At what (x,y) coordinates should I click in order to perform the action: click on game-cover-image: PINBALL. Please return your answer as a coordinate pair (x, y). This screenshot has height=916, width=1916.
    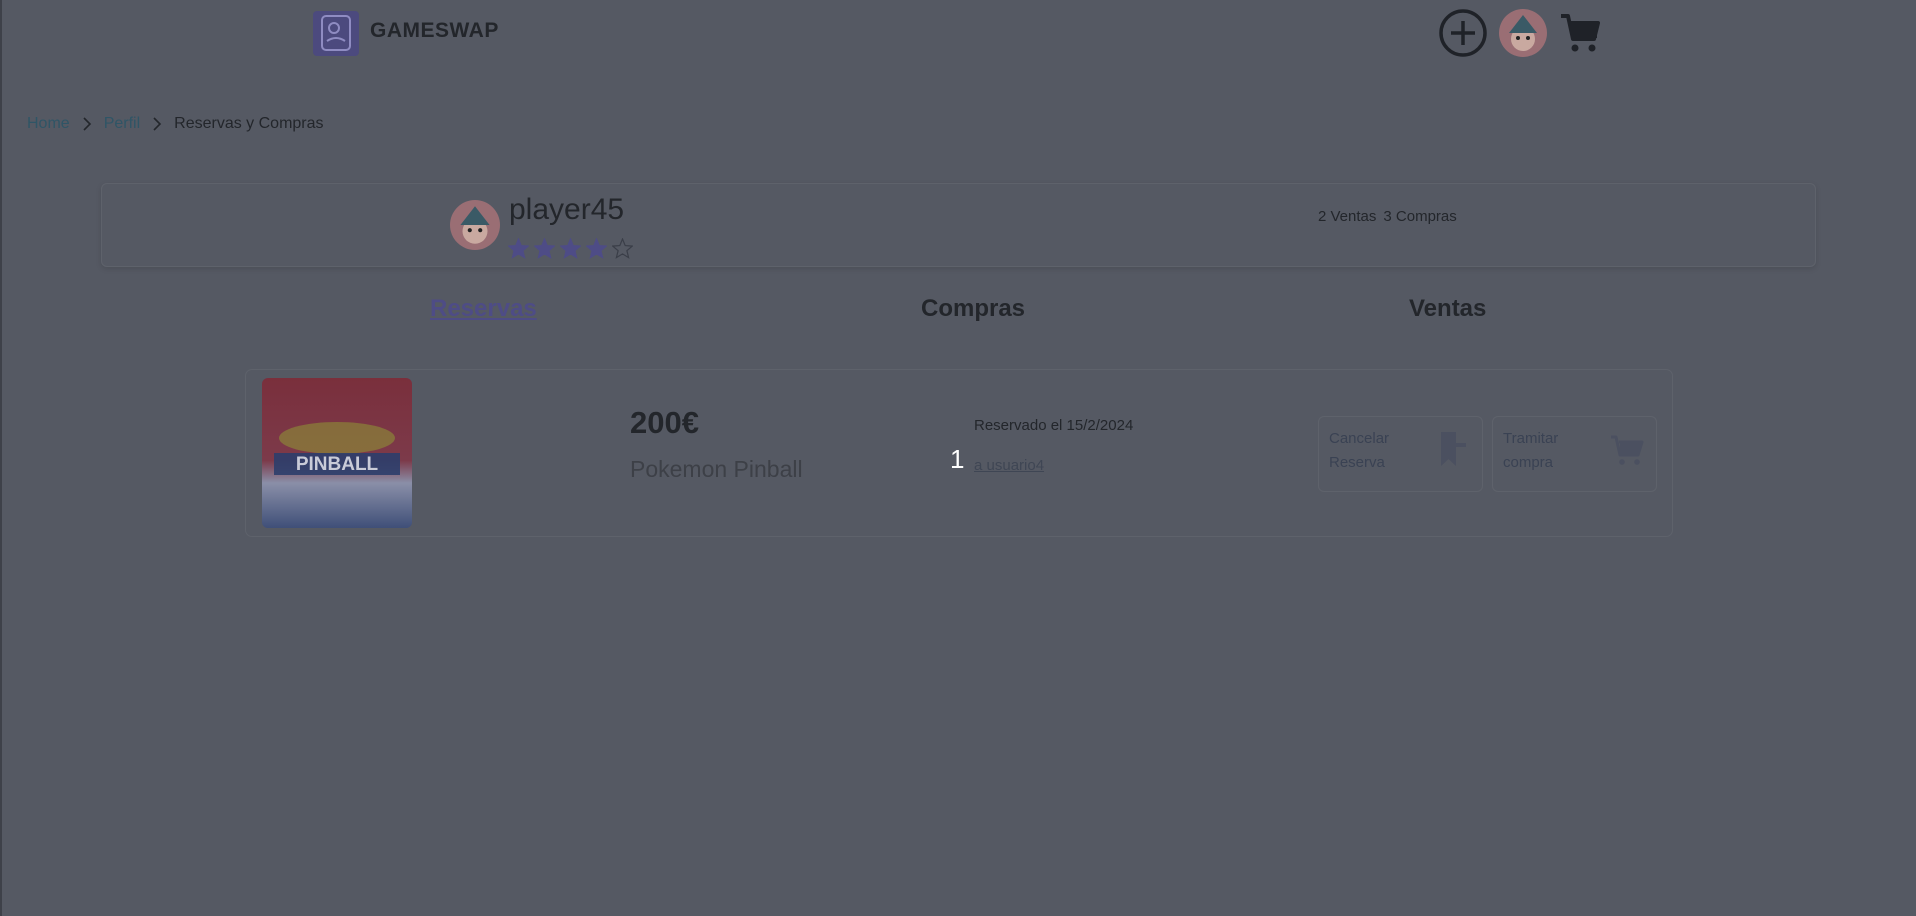
    Looking at the image, I should click on (337, 453).